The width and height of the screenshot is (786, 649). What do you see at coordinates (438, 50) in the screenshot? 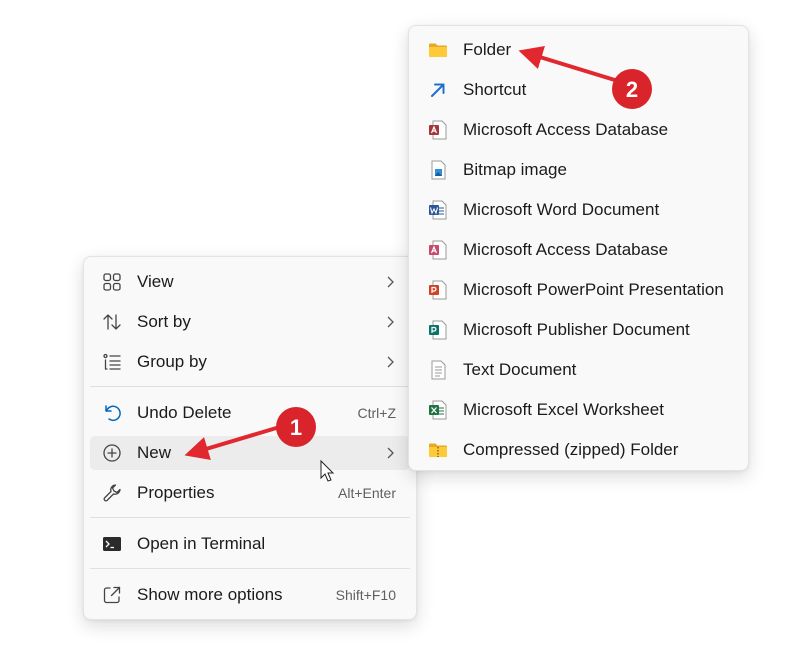
I see `folder-icon` at bounding box center [438, 50].